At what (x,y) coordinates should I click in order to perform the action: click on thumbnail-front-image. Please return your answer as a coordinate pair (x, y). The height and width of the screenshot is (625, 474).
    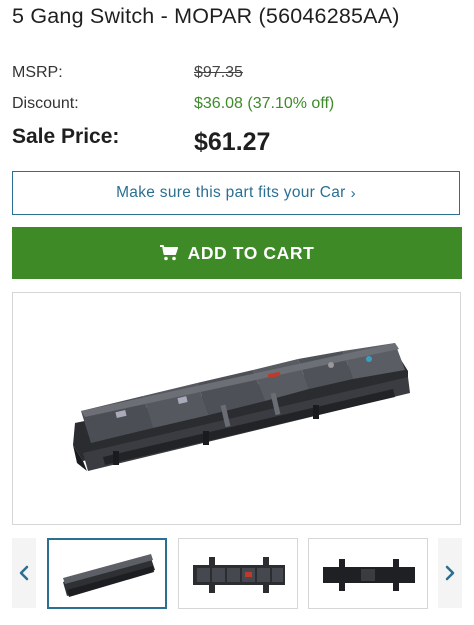
    Looking at the image, I should click on (239, 575).